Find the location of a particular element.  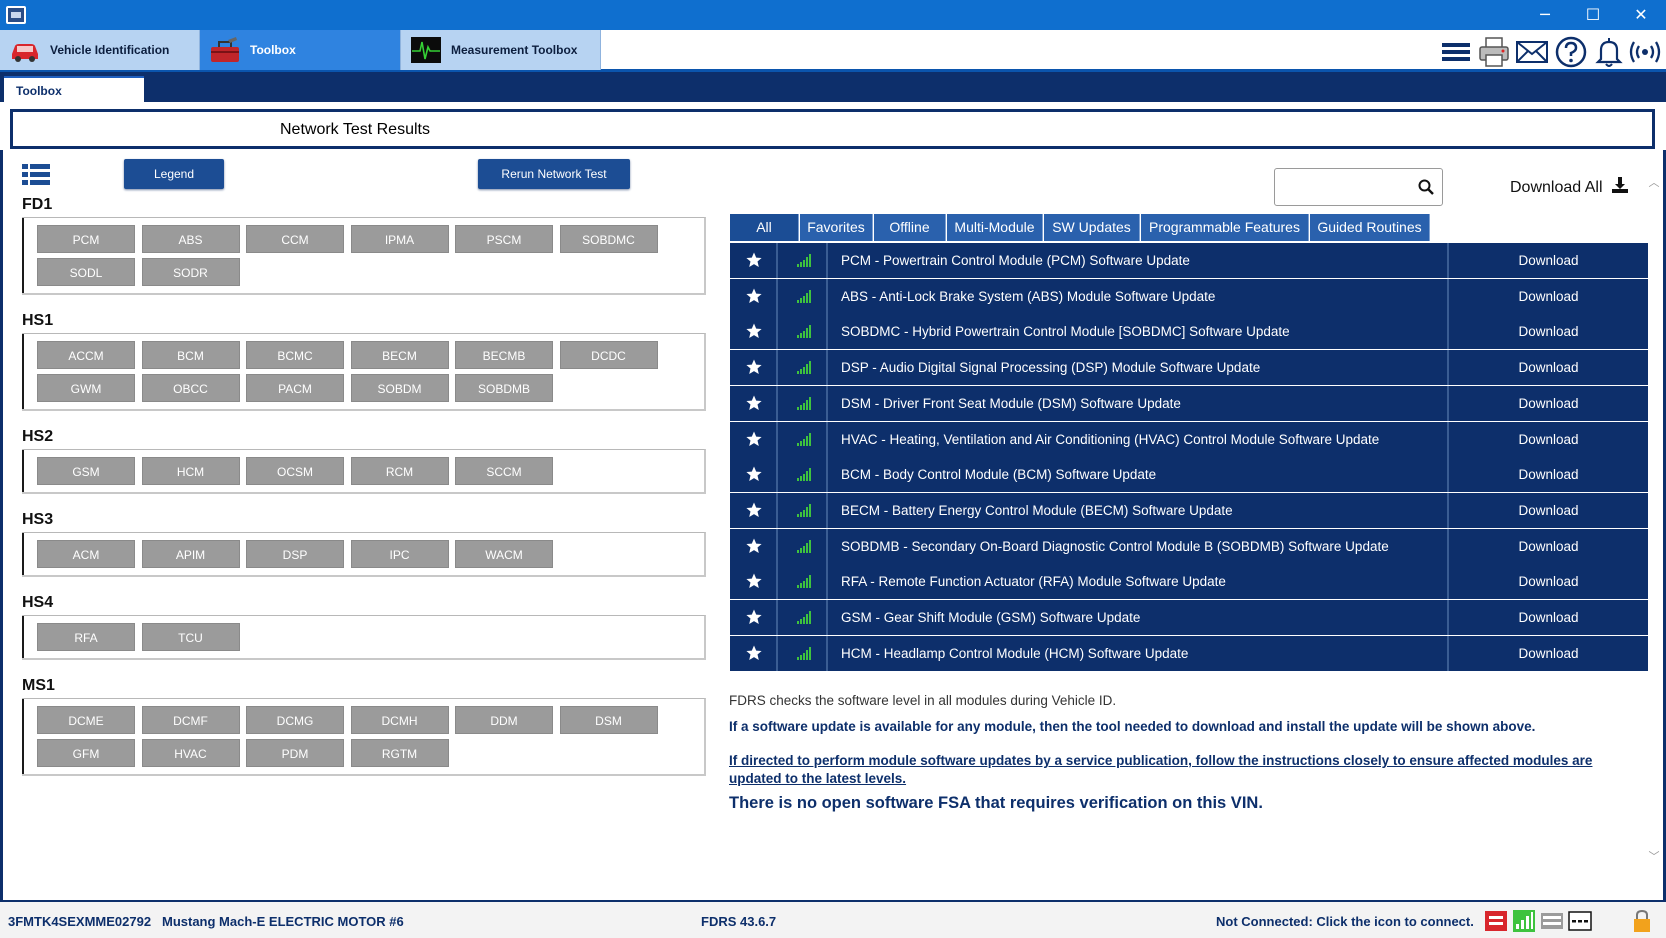

lock-icon is located at coordinates (1642, 921).